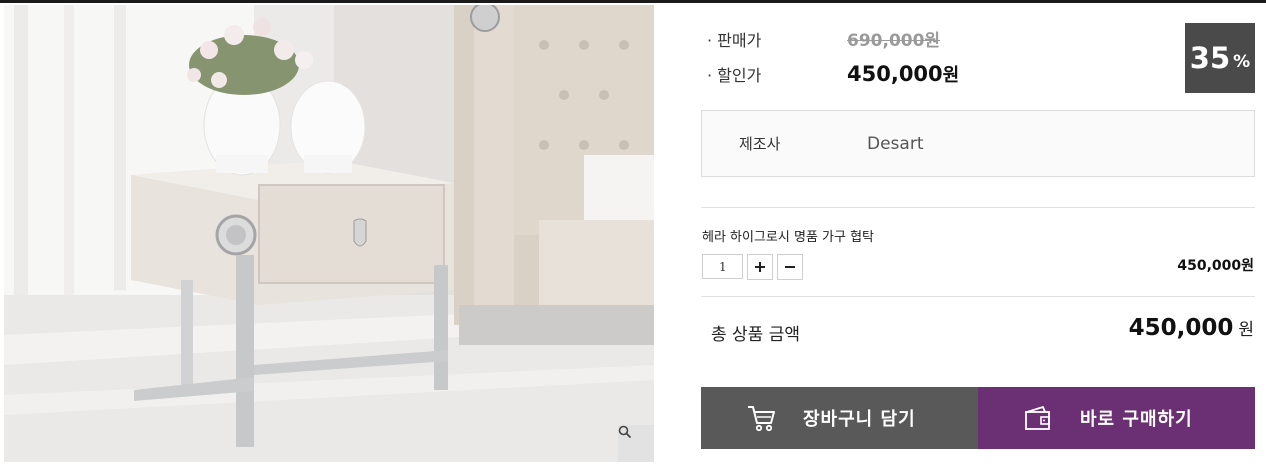 This screenshot has width=1266, height=465. What do you see at coordinates (1136, 419) in the screenshot?
I see `buy-now-label: 바로 구매하기` at bounding box center [1136, 419].